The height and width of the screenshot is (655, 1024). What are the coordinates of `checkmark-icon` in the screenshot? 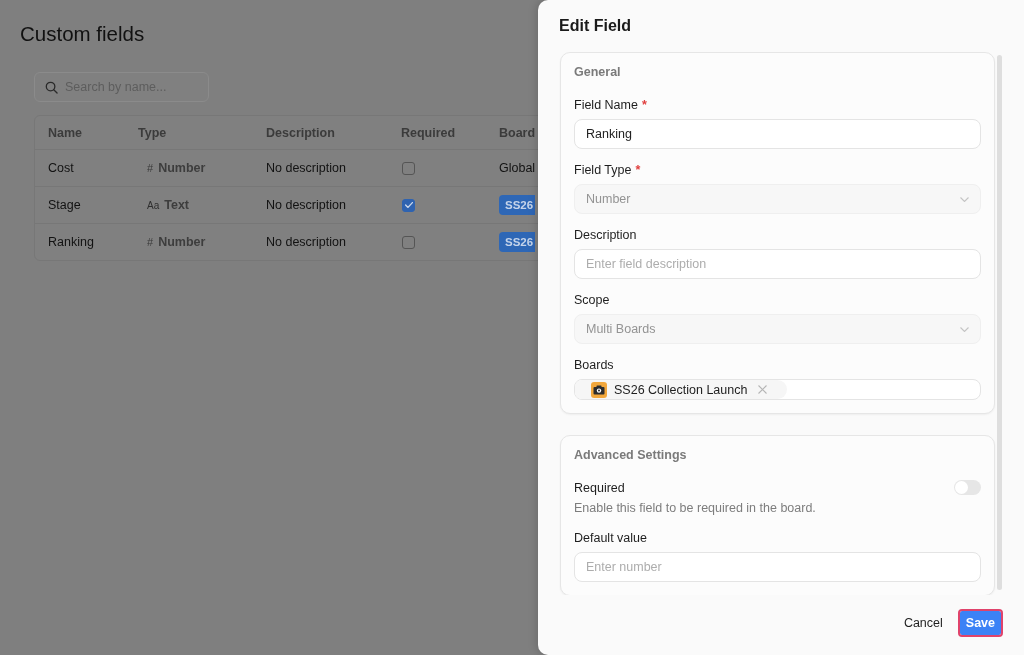 It's located at (408, 205).